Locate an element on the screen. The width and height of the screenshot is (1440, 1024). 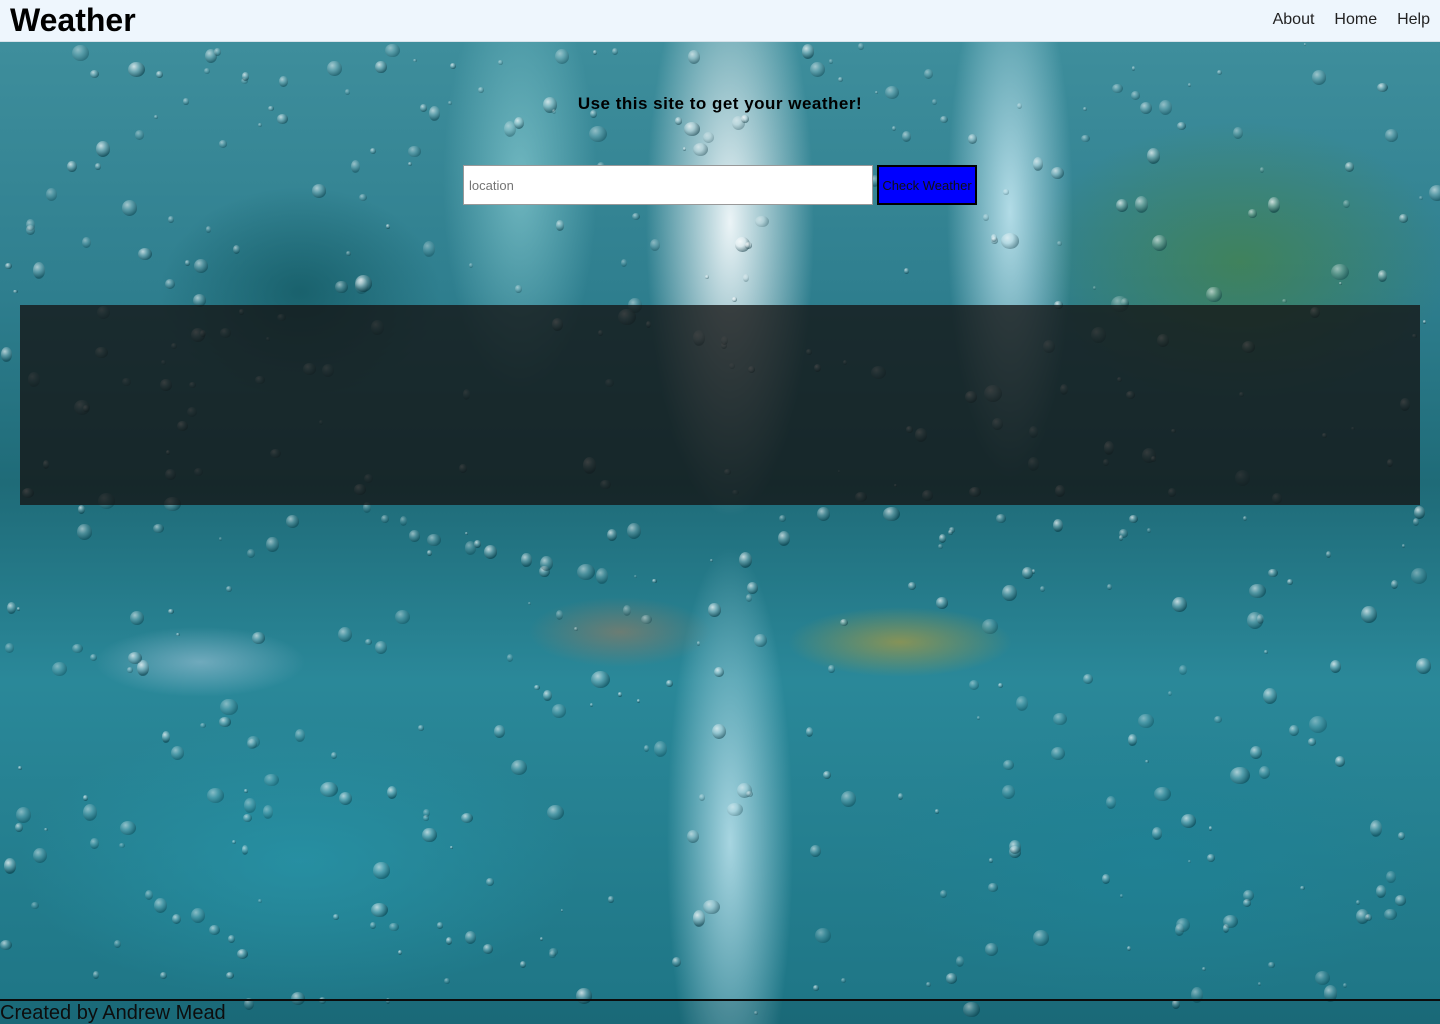
nav-link-about: About is located at coordinates (1294, 20).